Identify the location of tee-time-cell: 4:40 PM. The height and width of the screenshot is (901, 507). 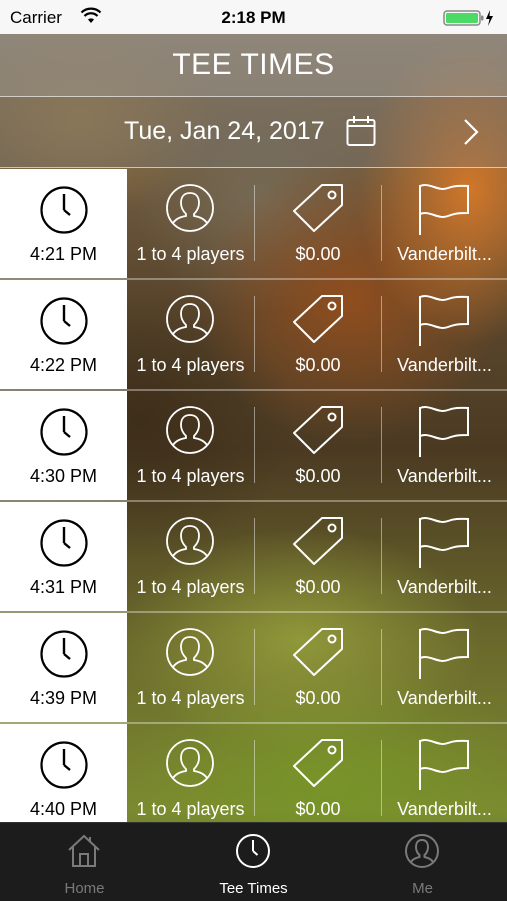
(63, 773).